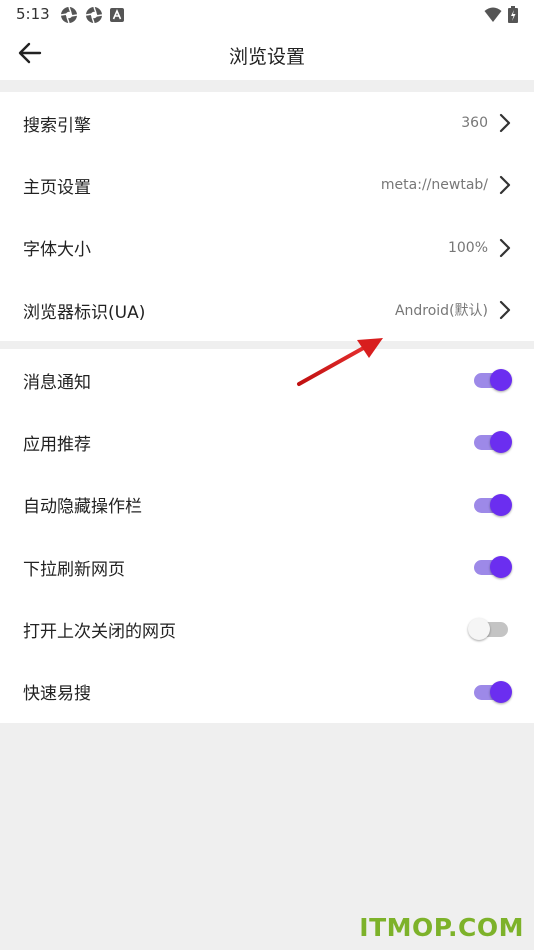 The width and height of the screenshot is (534, 950). I want to click on app-bar: 浏览设置, so click(267, 55).